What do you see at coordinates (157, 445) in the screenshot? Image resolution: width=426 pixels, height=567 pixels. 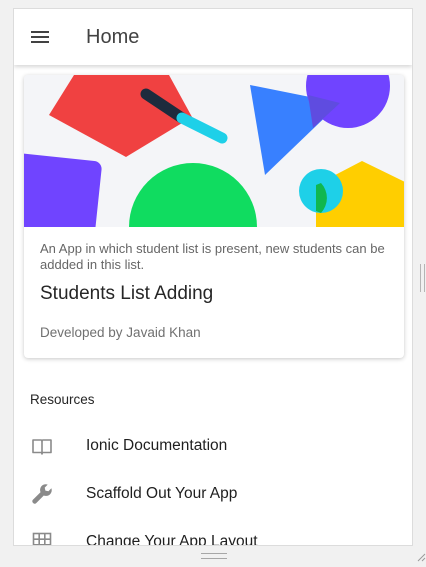 I see `list-item-label: Ionic Documentation` at bounding box center [157, 445].